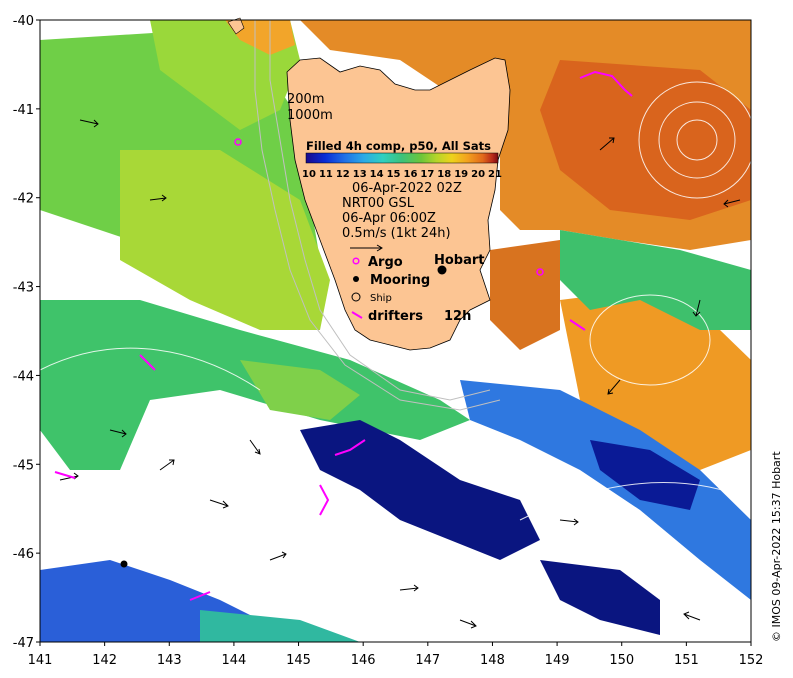 Image resolution: width=793 pixels, height=678 pixels. Describe the element at coordinates (478, 174) in the screenshot. I see `colorbar-tick-label: 20` at that location.